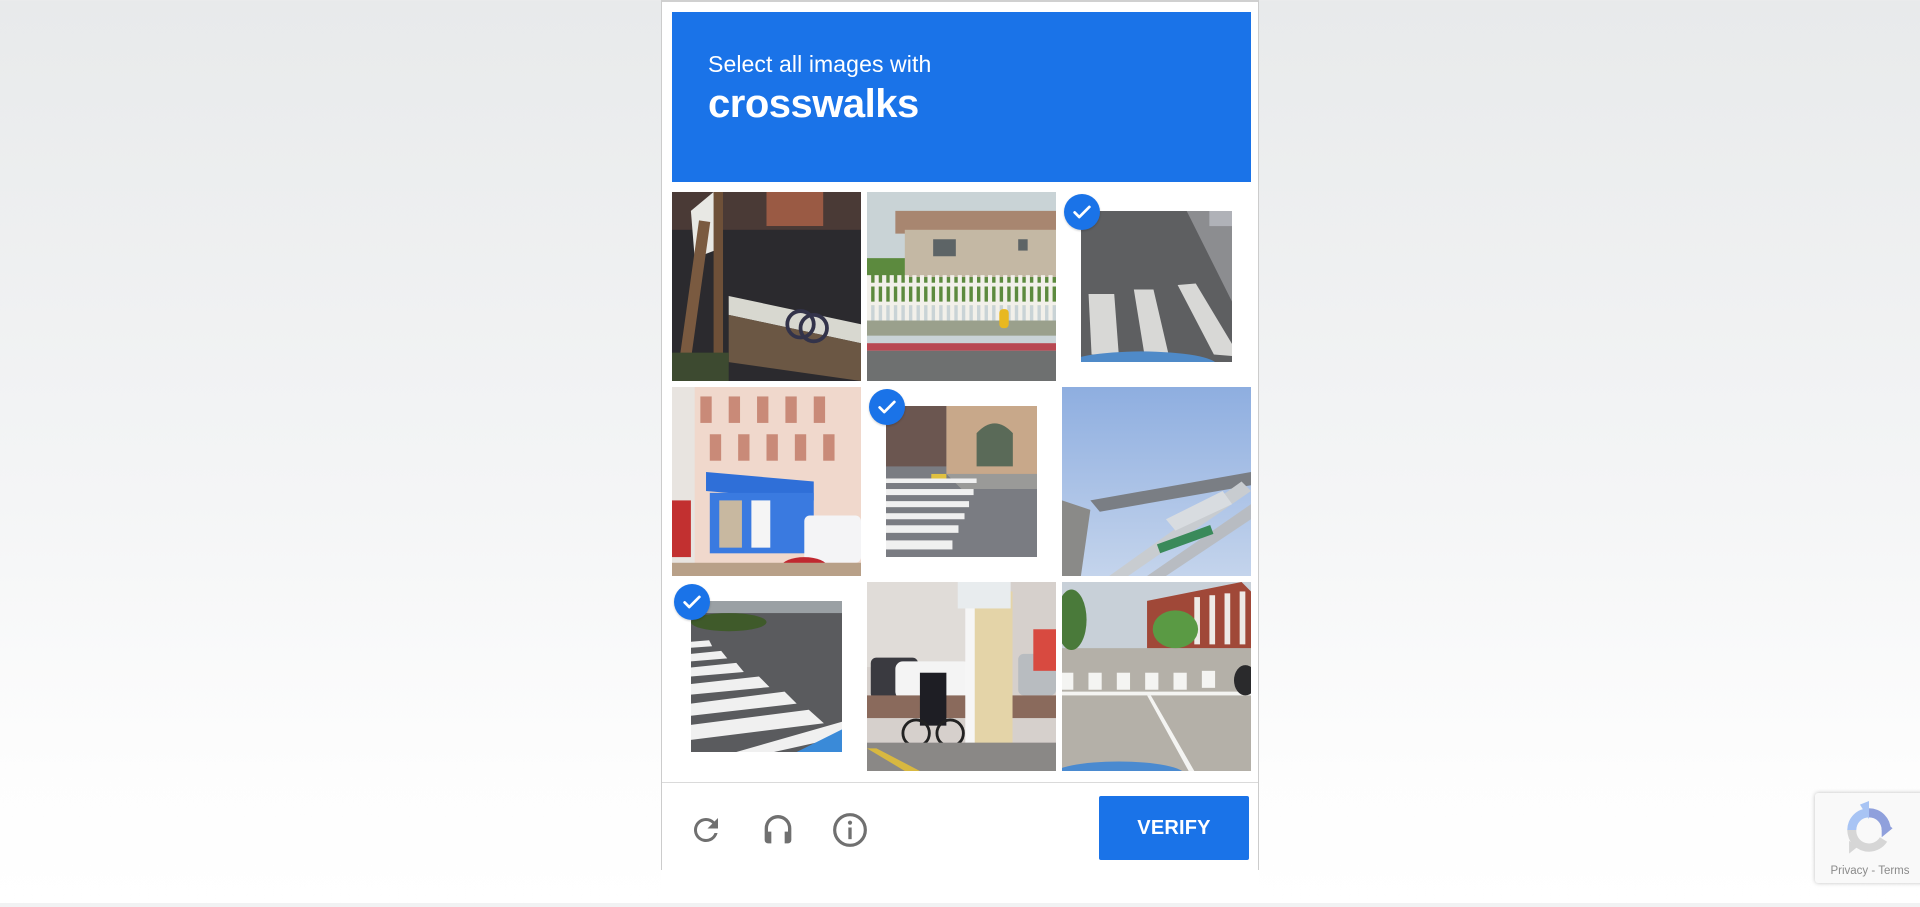 The width and height of the screenshot is (1920, 907). What do you see at coordinates (960, 905) in the screenshot?
I see `page-bottom-strip` at bounding box center [960, 905].